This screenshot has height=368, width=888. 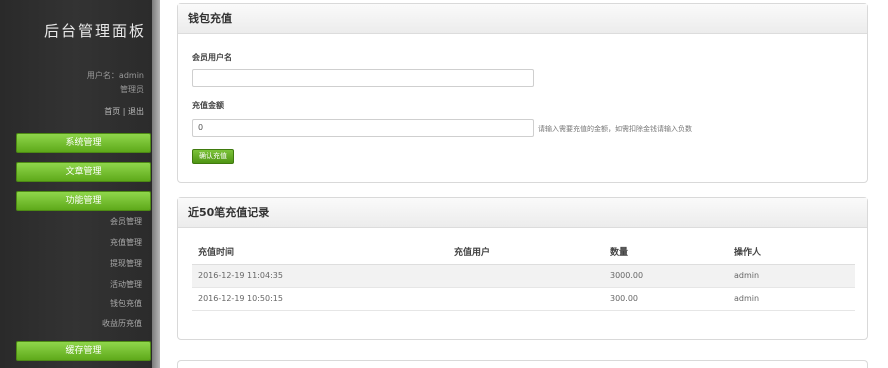 I want to click on amount-input: 0, so click(x=363, y=128).